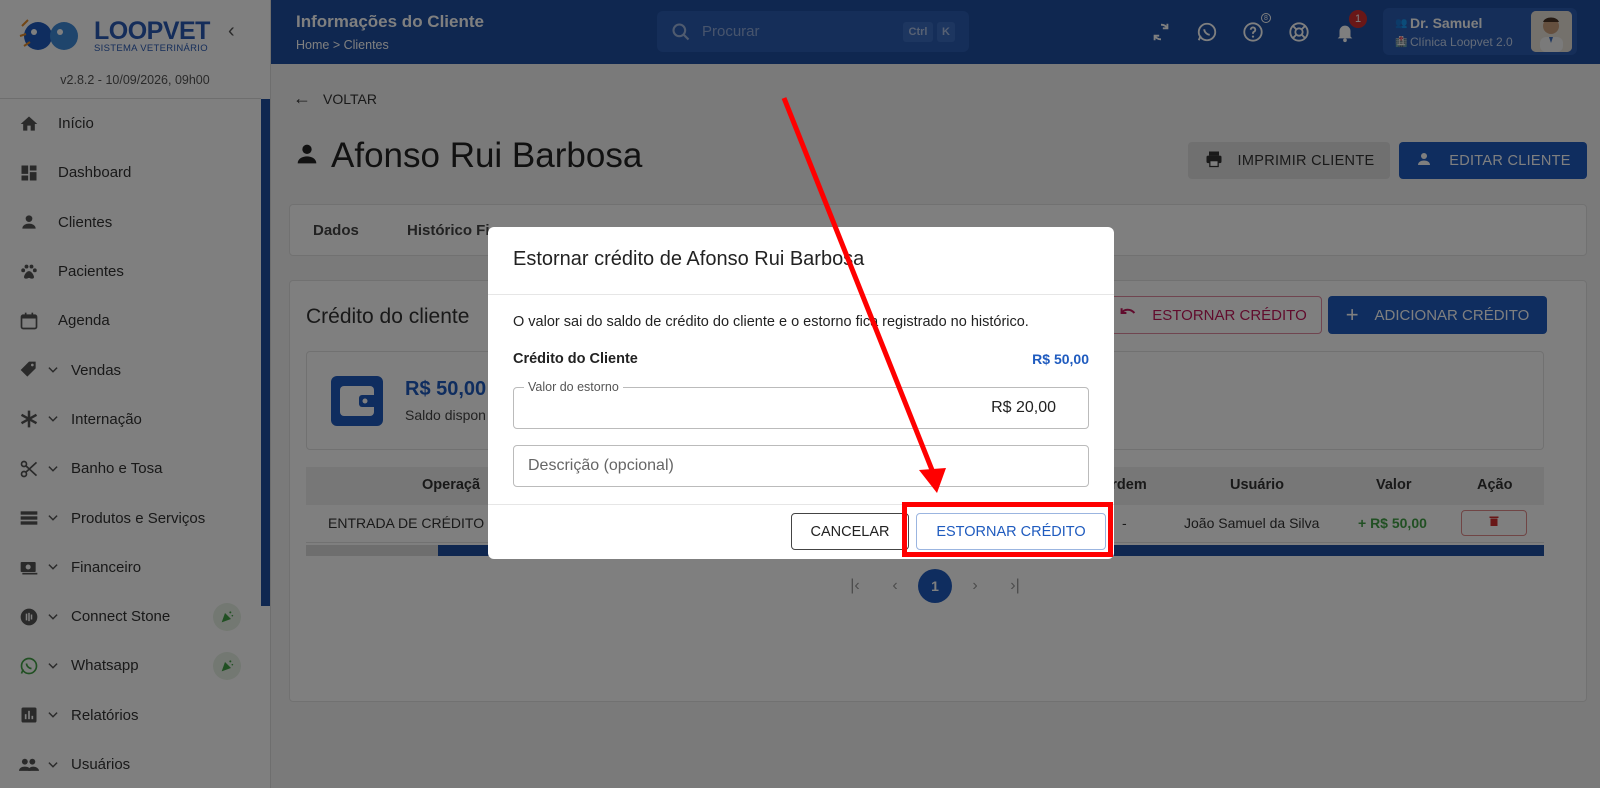 Image resolution: width=1600 pixels, height=788 pixels. I want to click on annotation-highlight-box, so click(1007, 529).